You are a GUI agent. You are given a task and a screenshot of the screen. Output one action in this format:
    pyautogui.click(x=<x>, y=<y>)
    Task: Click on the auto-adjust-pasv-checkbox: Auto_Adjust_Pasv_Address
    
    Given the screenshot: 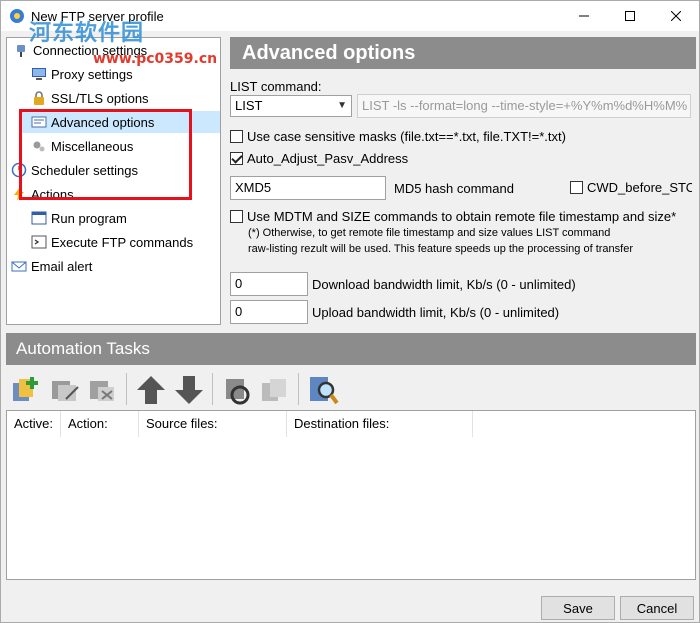 What is the action you would take?
    pyautogui.click(x=319, y=158)
    